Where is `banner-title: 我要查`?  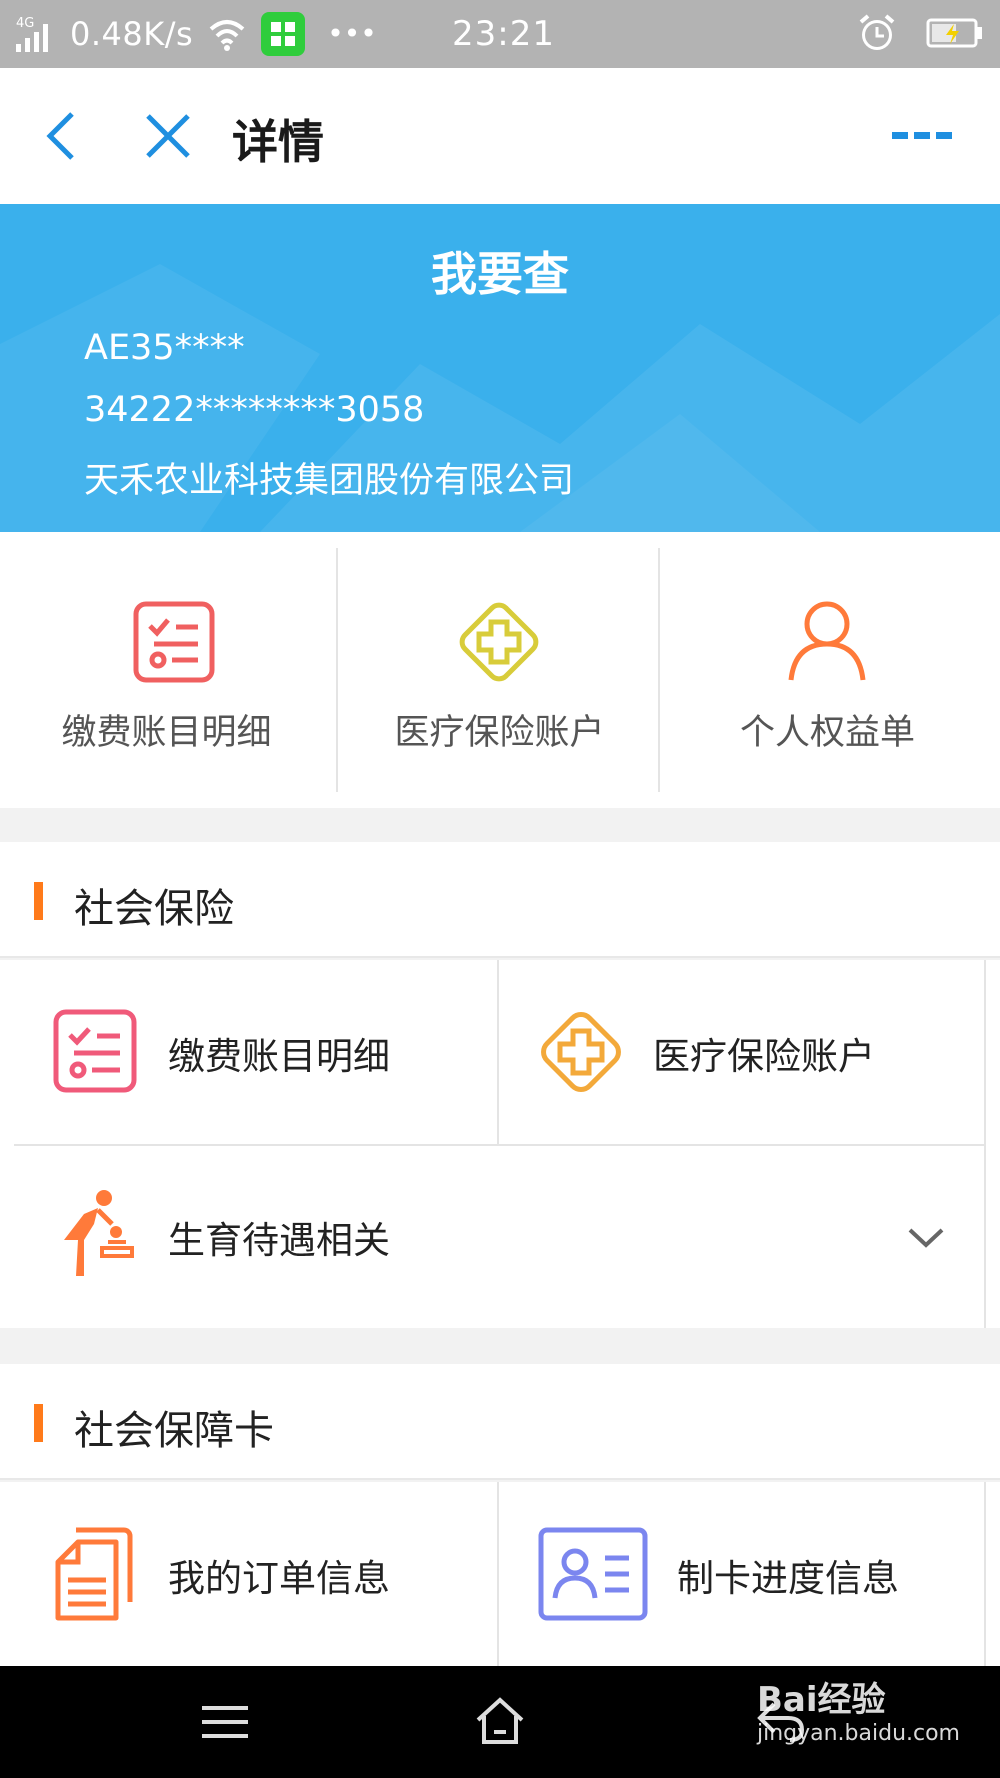 banner-title: 我要查 is located at coordinates (500, 274).